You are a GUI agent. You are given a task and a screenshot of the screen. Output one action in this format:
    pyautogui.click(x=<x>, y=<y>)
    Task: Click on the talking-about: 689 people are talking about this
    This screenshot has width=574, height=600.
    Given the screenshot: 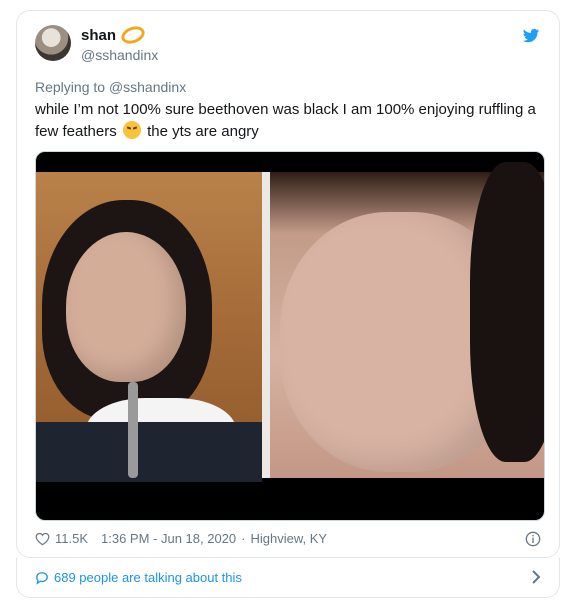 What is the action you would take?
    pyautogui.click(x=138, y=577)
    